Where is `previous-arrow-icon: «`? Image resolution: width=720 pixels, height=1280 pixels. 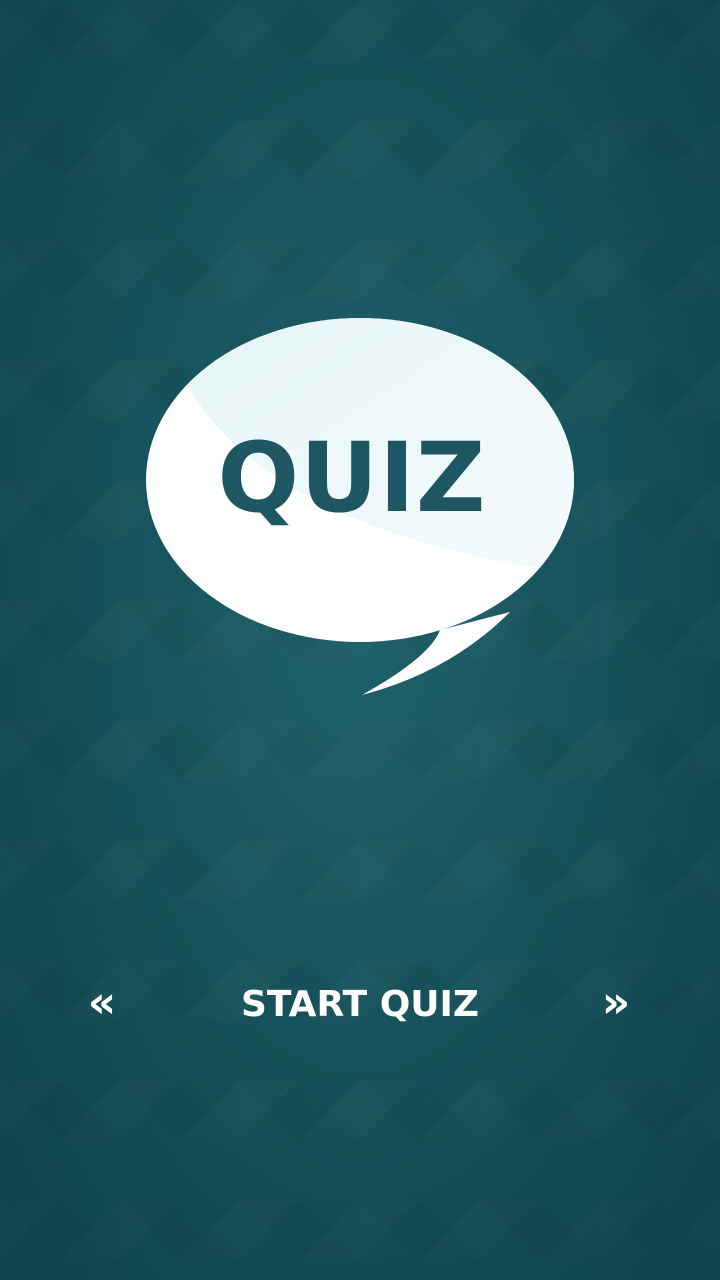
previous-arrow-icon: « is located at coordinates (102, 1005).